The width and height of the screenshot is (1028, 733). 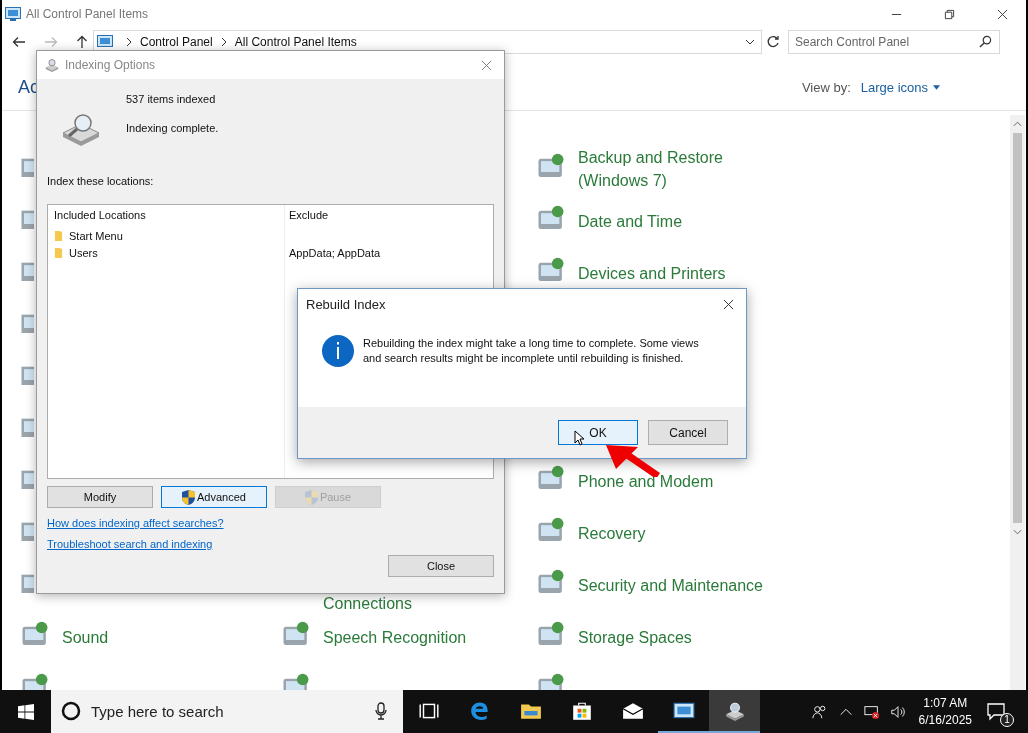 I want to click on volume-icon, so click(x=897, y=711).